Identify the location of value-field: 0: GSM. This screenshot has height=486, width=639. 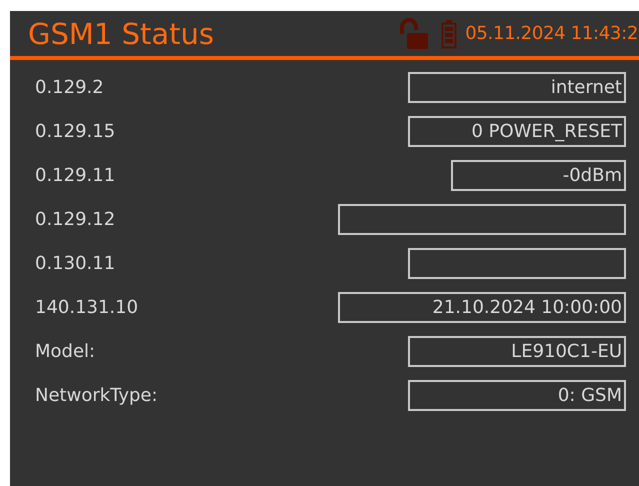
(517, 395).